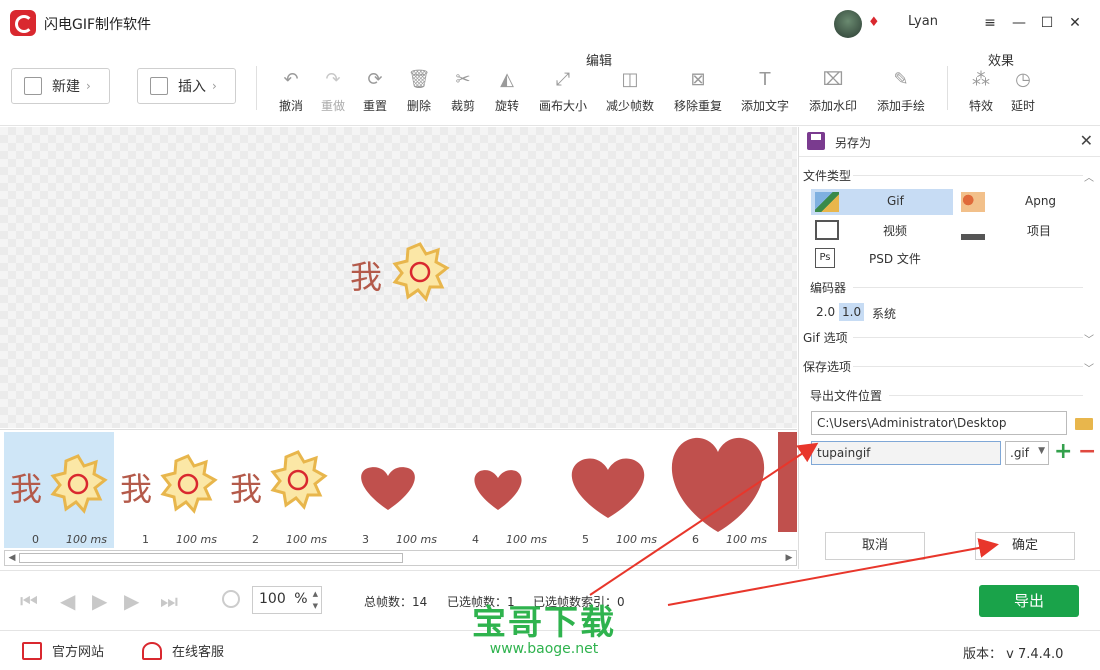  What do you see at coordinates (12, 558) in the screenshot?
I see `scroll-left-icon: ◀` at bounding box center [12, 558].